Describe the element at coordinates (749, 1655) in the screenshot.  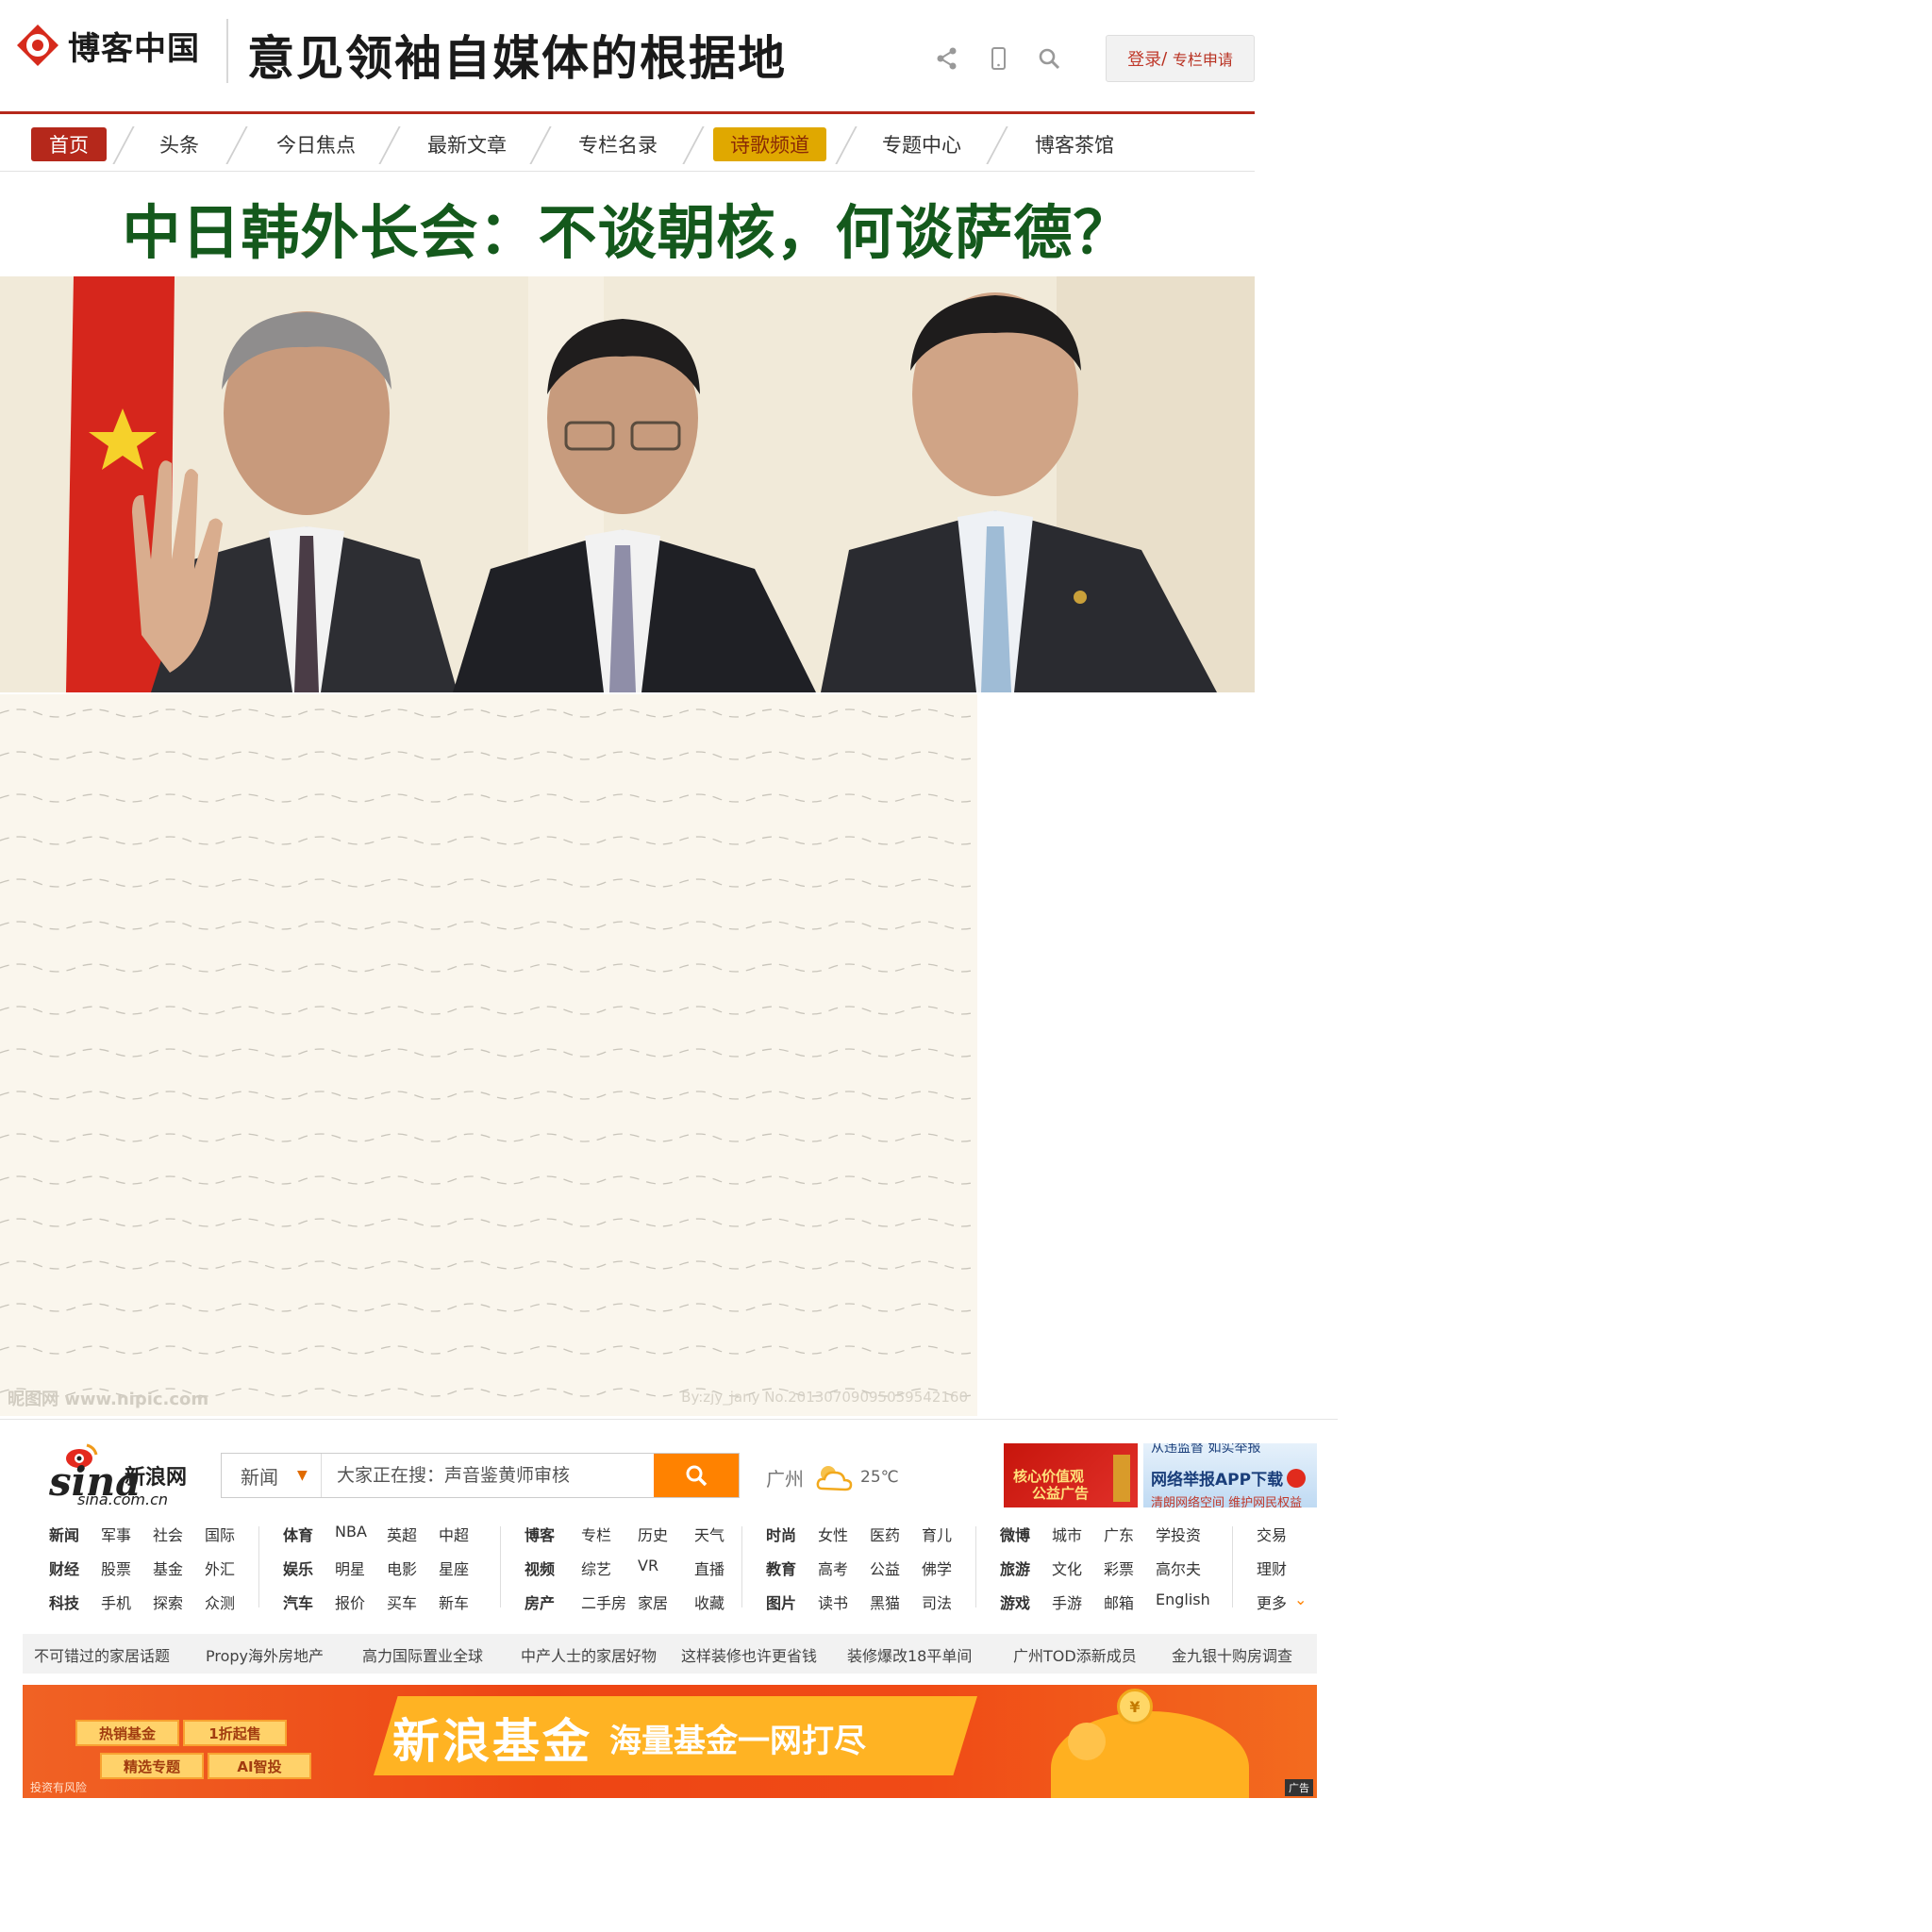
I see `hot-link: 这样装修也许更省钱` at that location.